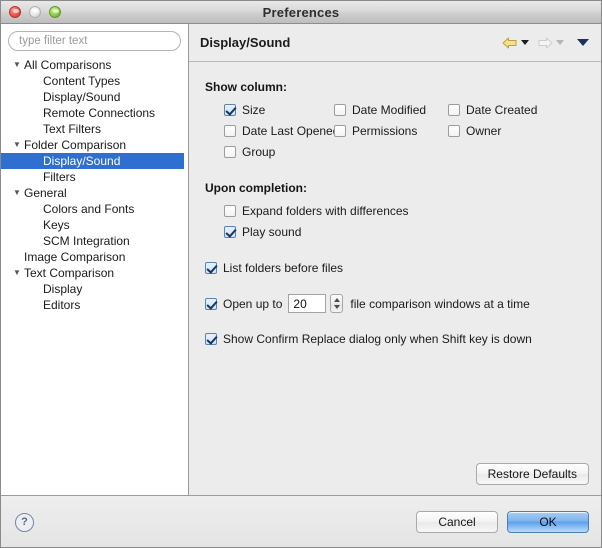 The width and height of the screenshot is (602, 548). I want to click on panel-toolbar, so click(546, 43).